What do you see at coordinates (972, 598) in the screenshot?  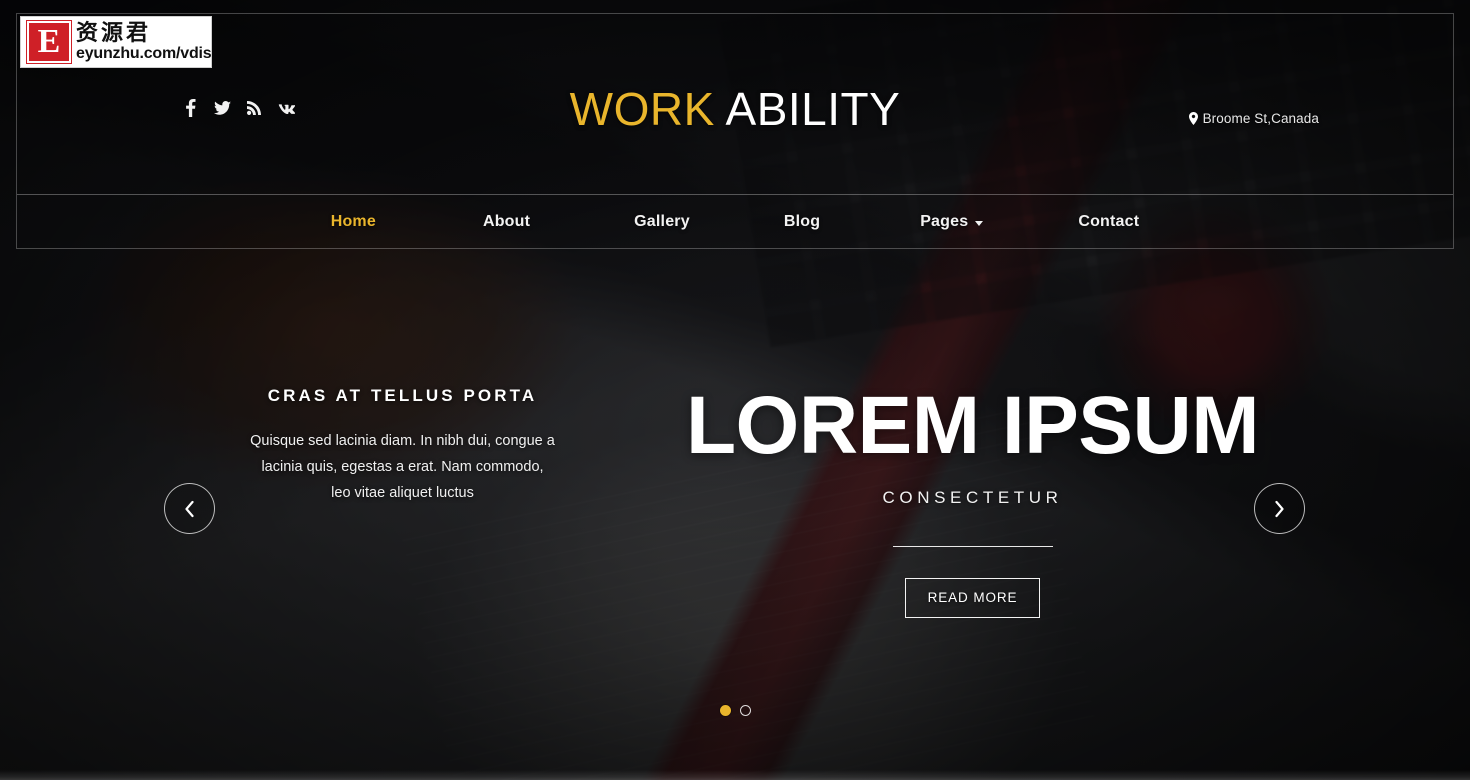 I see `read-more-button: READ MORE` at bounding box center [972, 598].